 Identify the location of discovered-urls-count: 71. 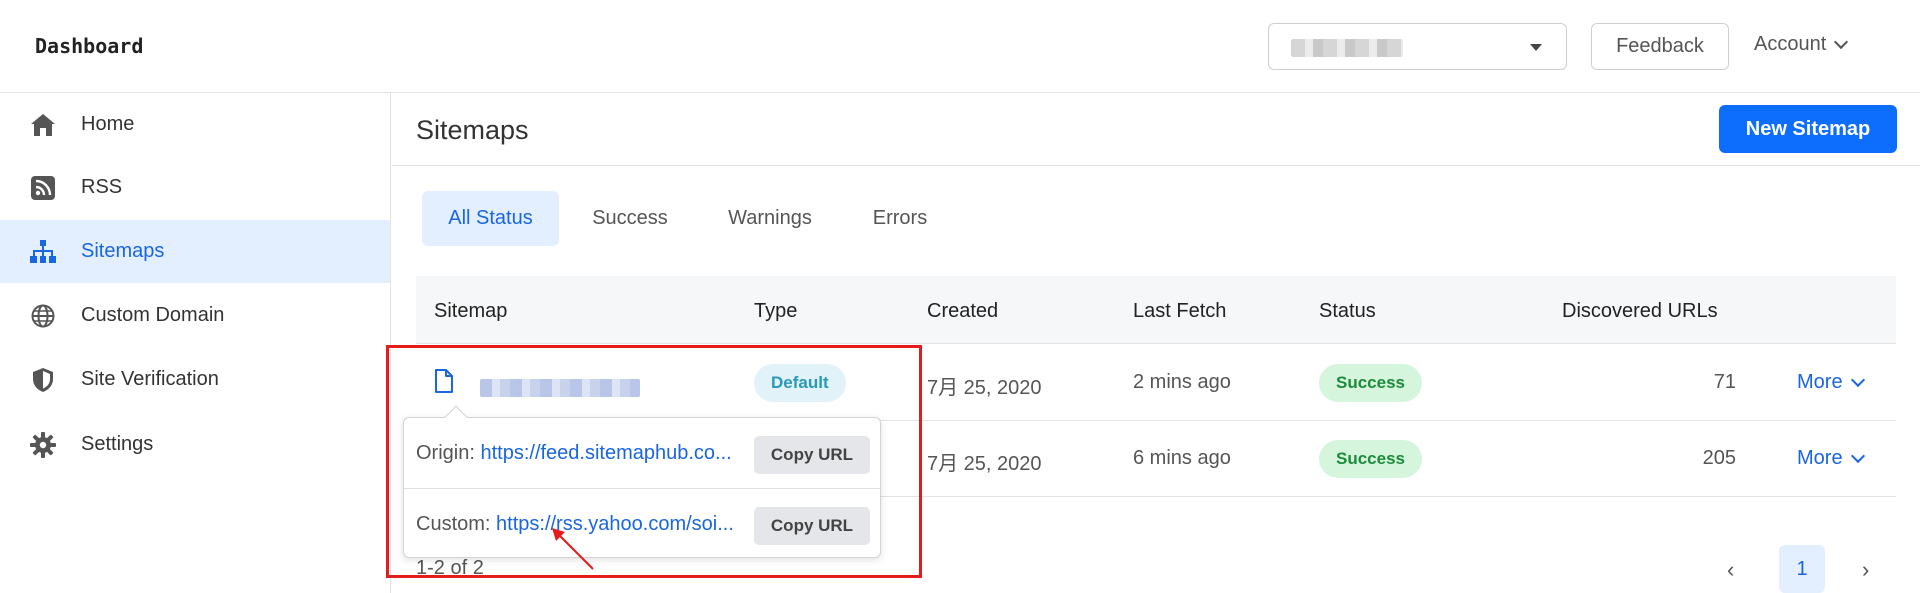
(1724, 382).